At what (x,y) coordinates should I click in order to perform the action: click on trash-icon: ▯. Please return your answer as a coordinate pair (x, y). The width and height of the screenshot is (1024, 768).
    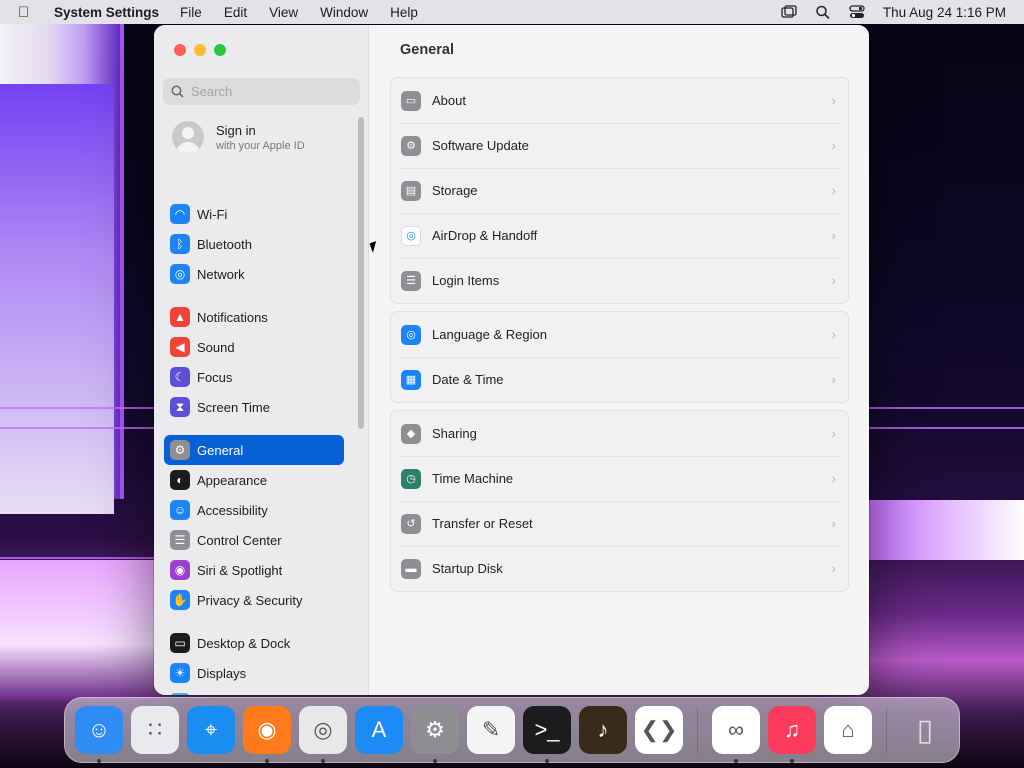
    Looking at the image, I should click on (925, 730).